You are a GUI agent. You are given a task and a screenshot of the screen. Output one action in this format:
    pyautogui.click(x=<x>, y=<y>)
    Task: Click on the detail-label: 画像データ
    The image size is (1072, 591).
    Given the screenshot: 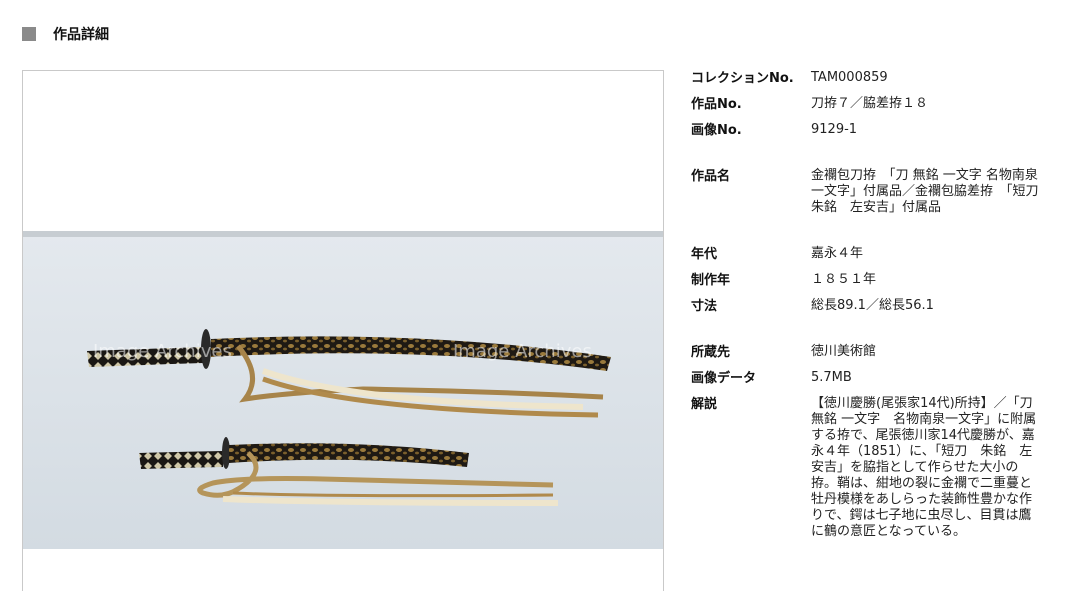 What is the action you would take?
    pyautogui.click(x=724, y=378)
    